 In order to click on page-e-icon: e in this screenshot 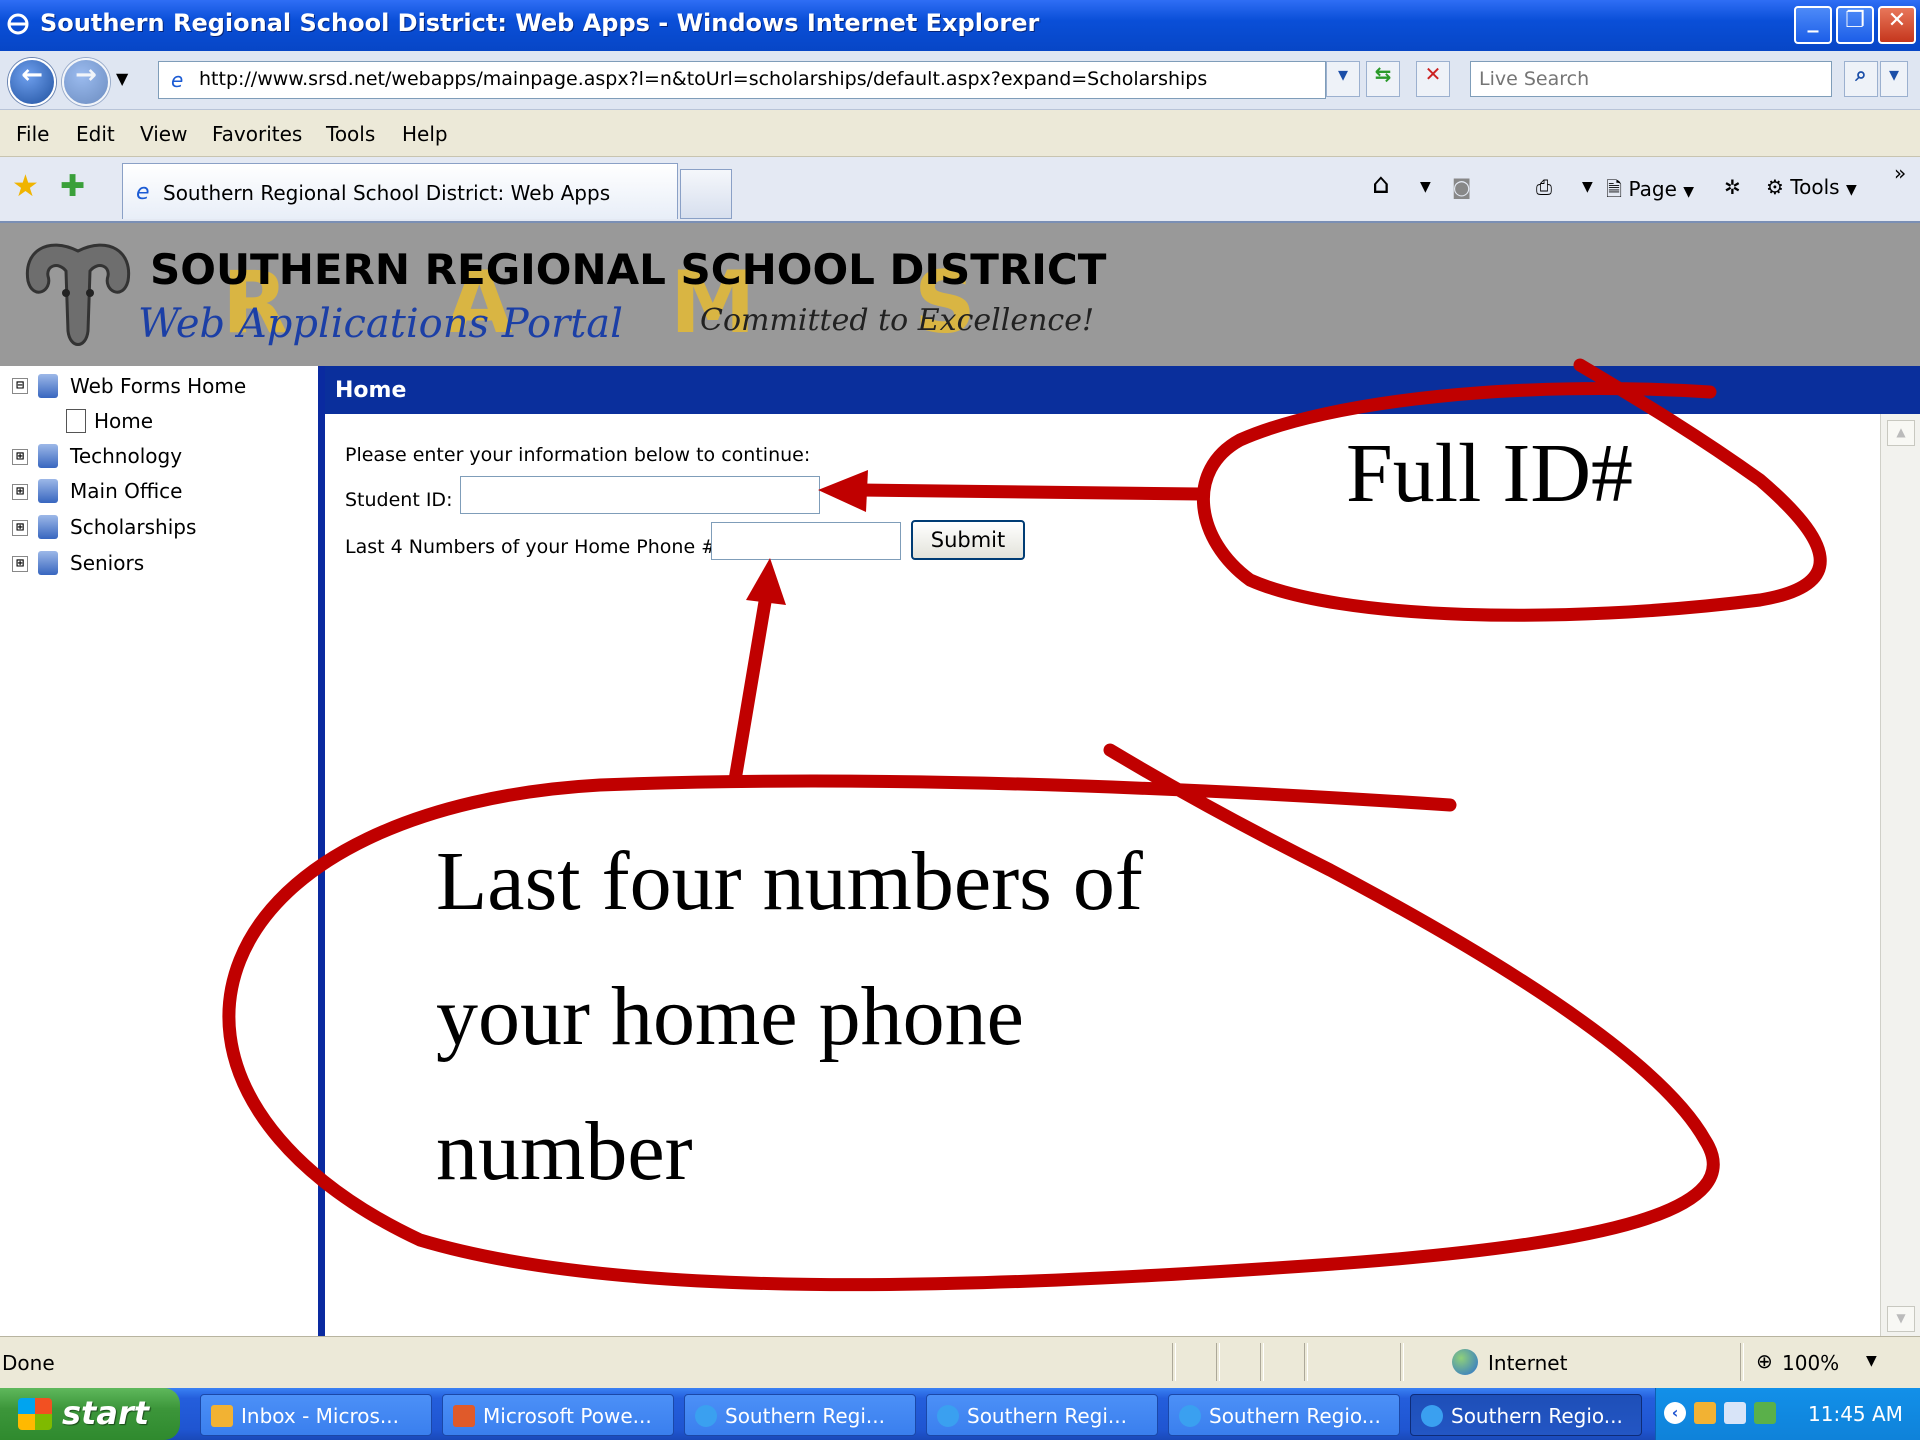, I will do `click(177, 80)`.